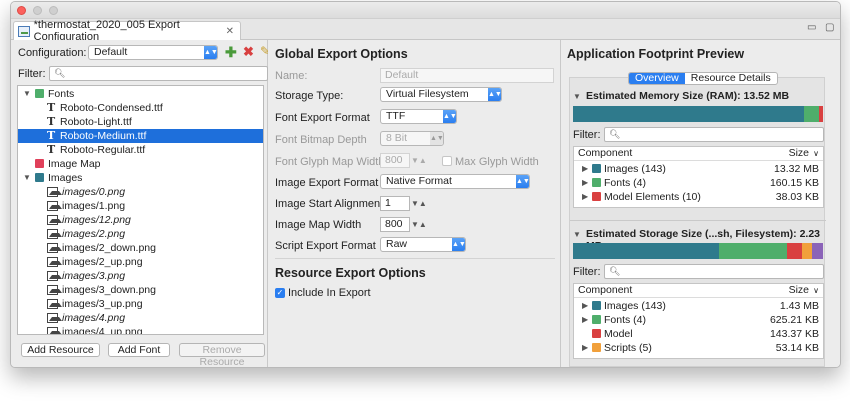 This screenshot has width=850, height=419. Describe the element at coordinates (731, 78) in the screenshot. I see `tab-resource-details: Resource Details` at that location.